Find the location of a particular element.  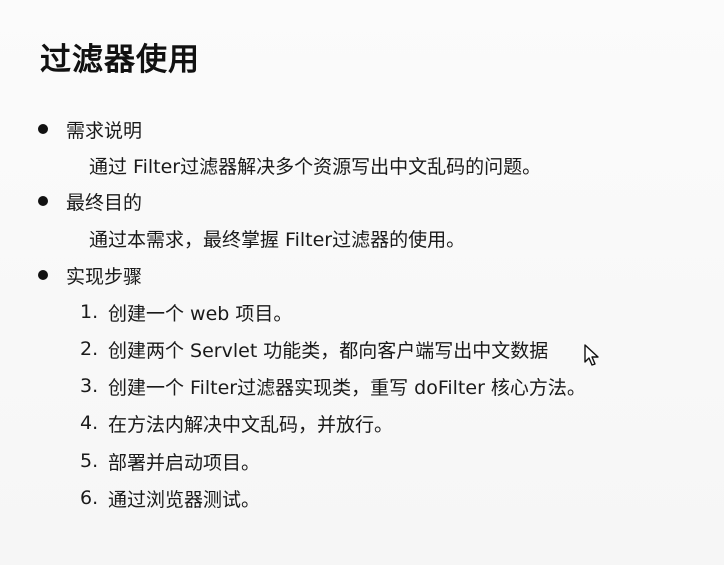

goal-description: 通过本需求，最终掌握 Filter过滤器的使用。 is located at coordinates (277, 240).